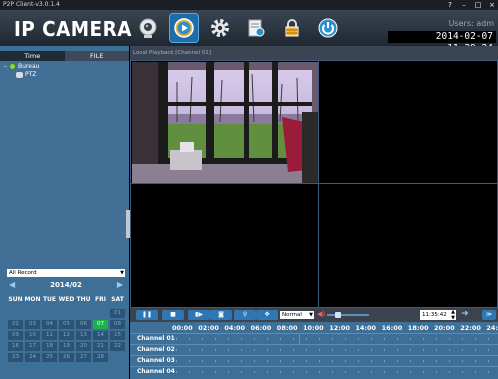 The height and width of the screenshot is (379, 498). What do you see at coordinates (49, 324) in the screenshot?
I see `calendar-day: 04` at bounding box center [49, 324].